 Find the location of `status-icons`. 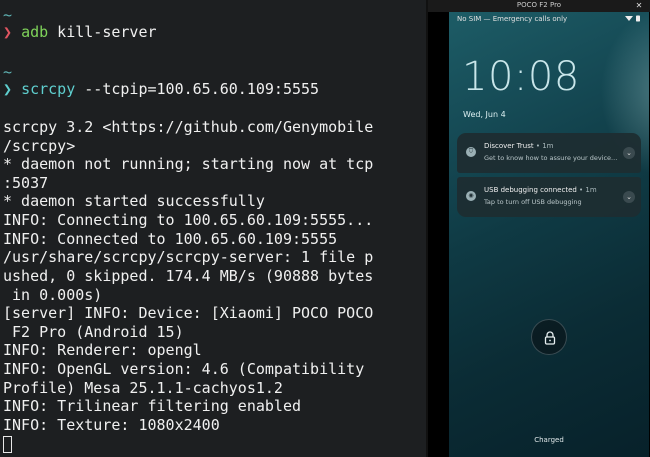

status-icons is located at coordinates (634, 19).